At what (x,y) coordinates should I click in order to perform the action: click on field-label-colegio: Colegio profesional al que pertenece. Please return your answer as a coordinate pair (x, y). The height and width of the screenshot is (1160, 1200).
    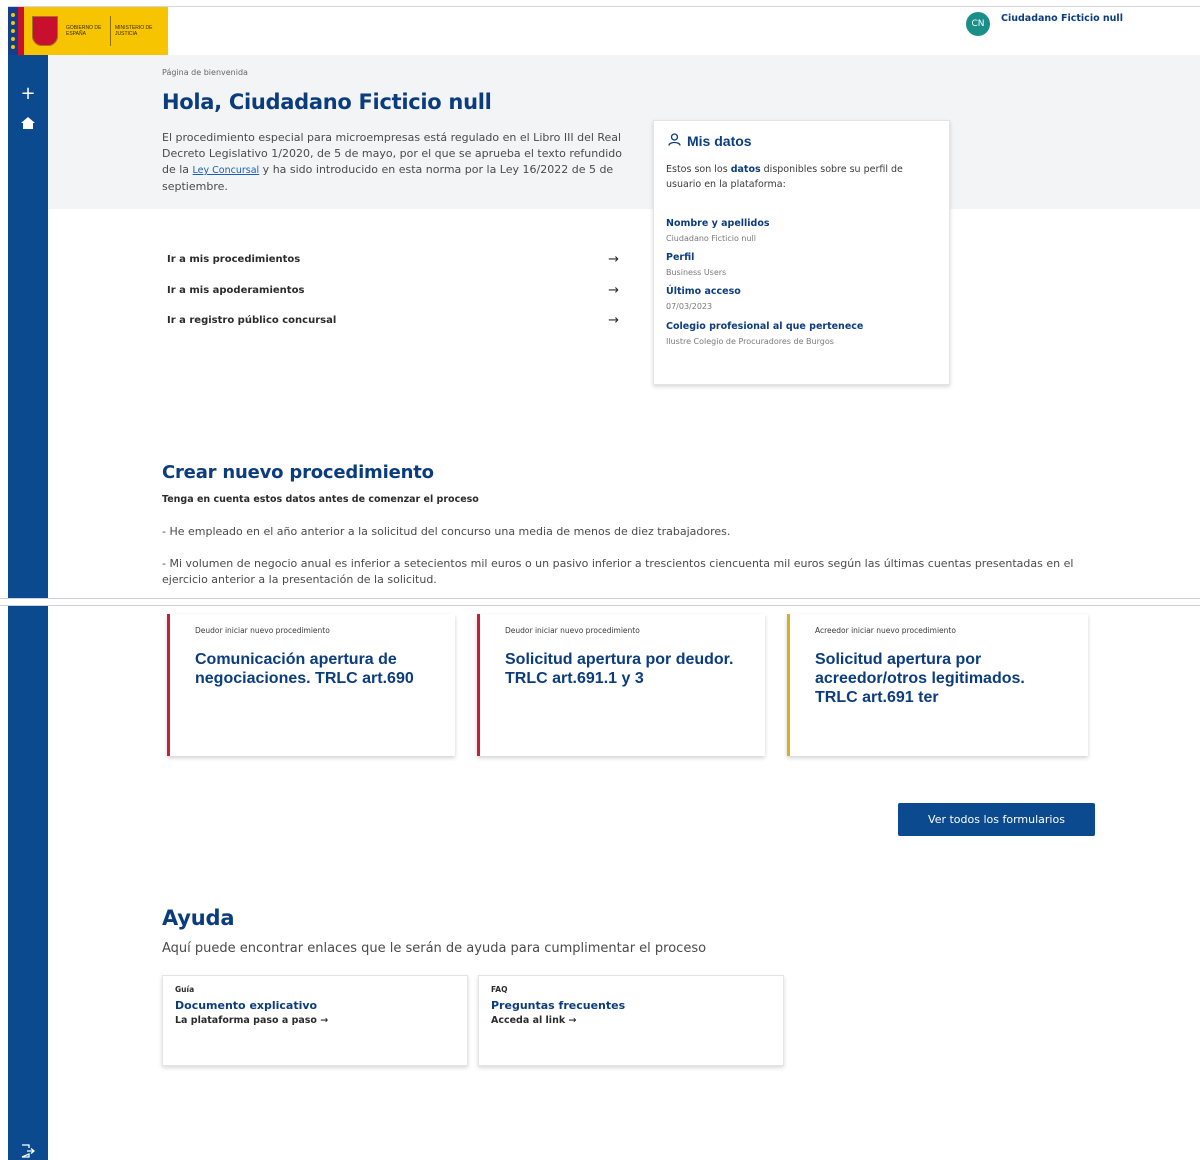
    Looking at the image, I should click on (765, 326).